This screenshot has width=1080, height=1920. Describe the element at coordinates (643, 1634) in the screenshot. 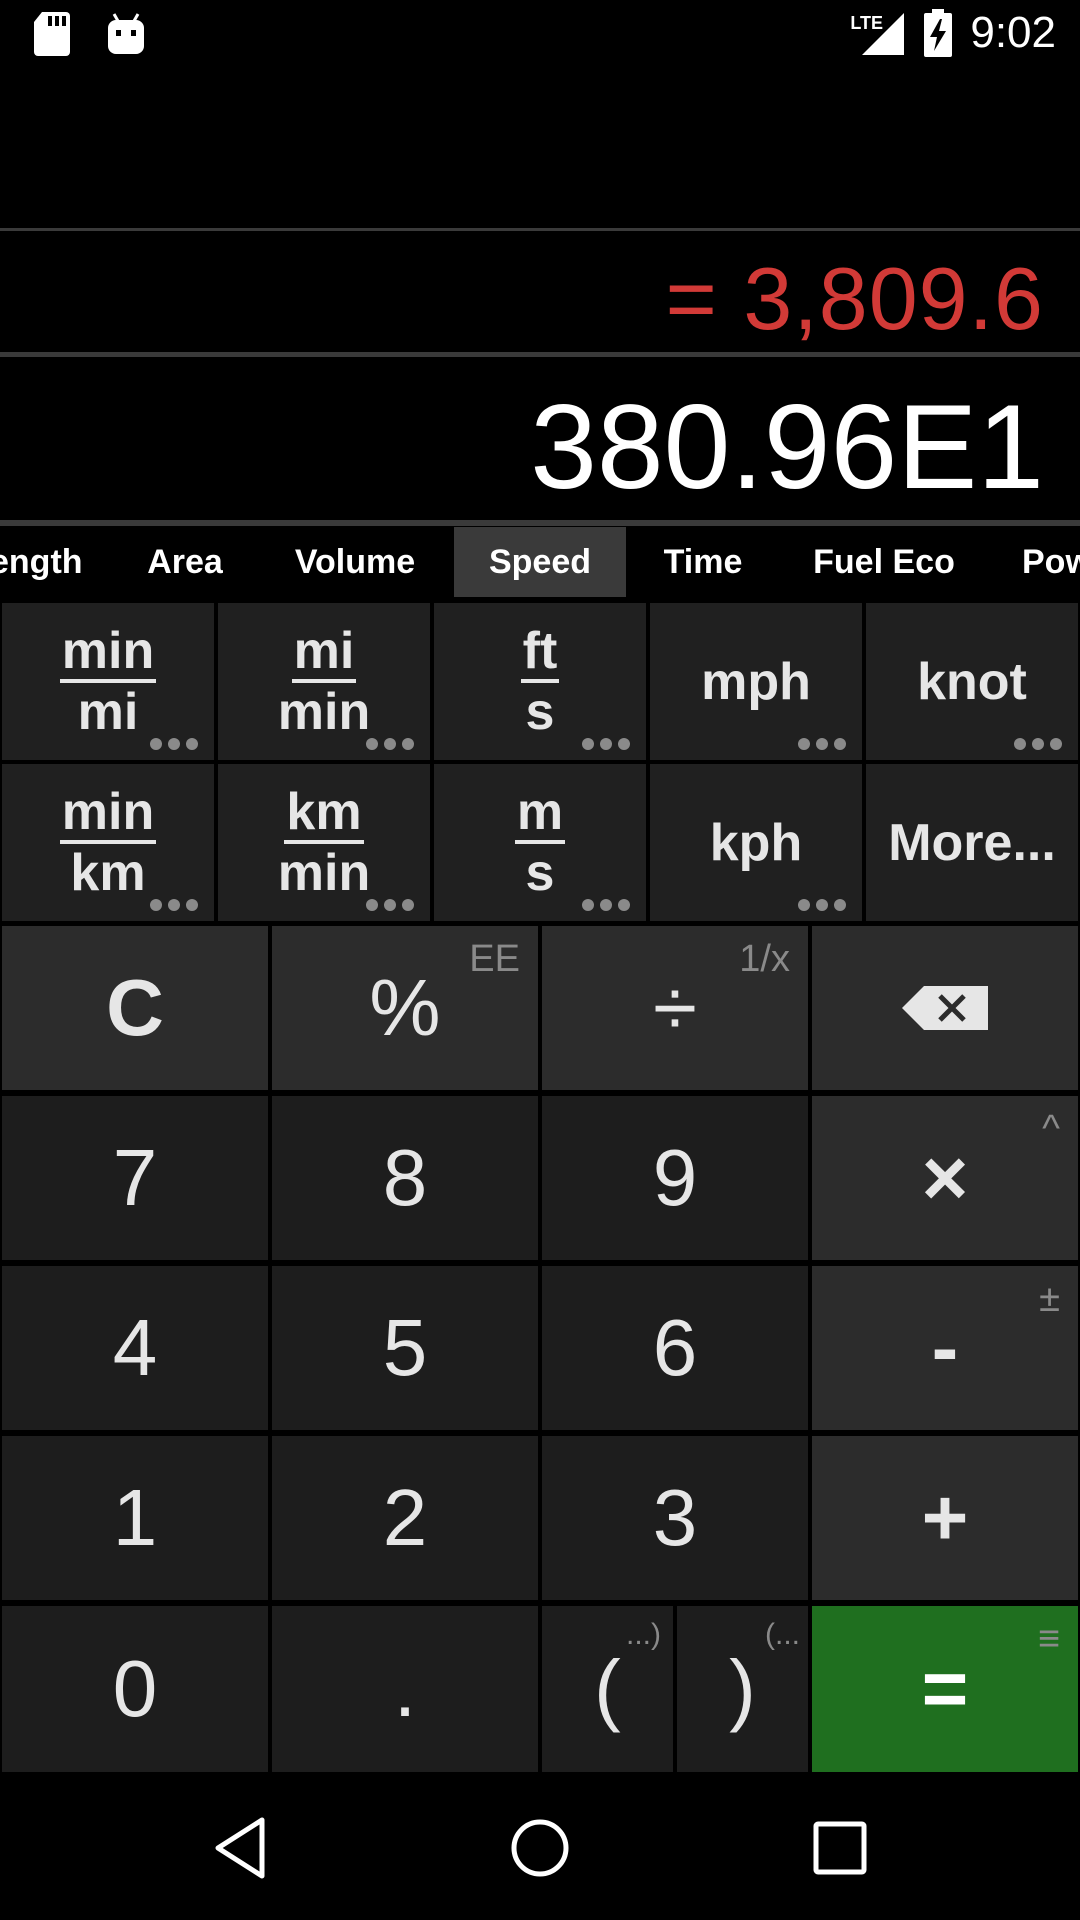

I see `key-alt-label: ...)` at that location.